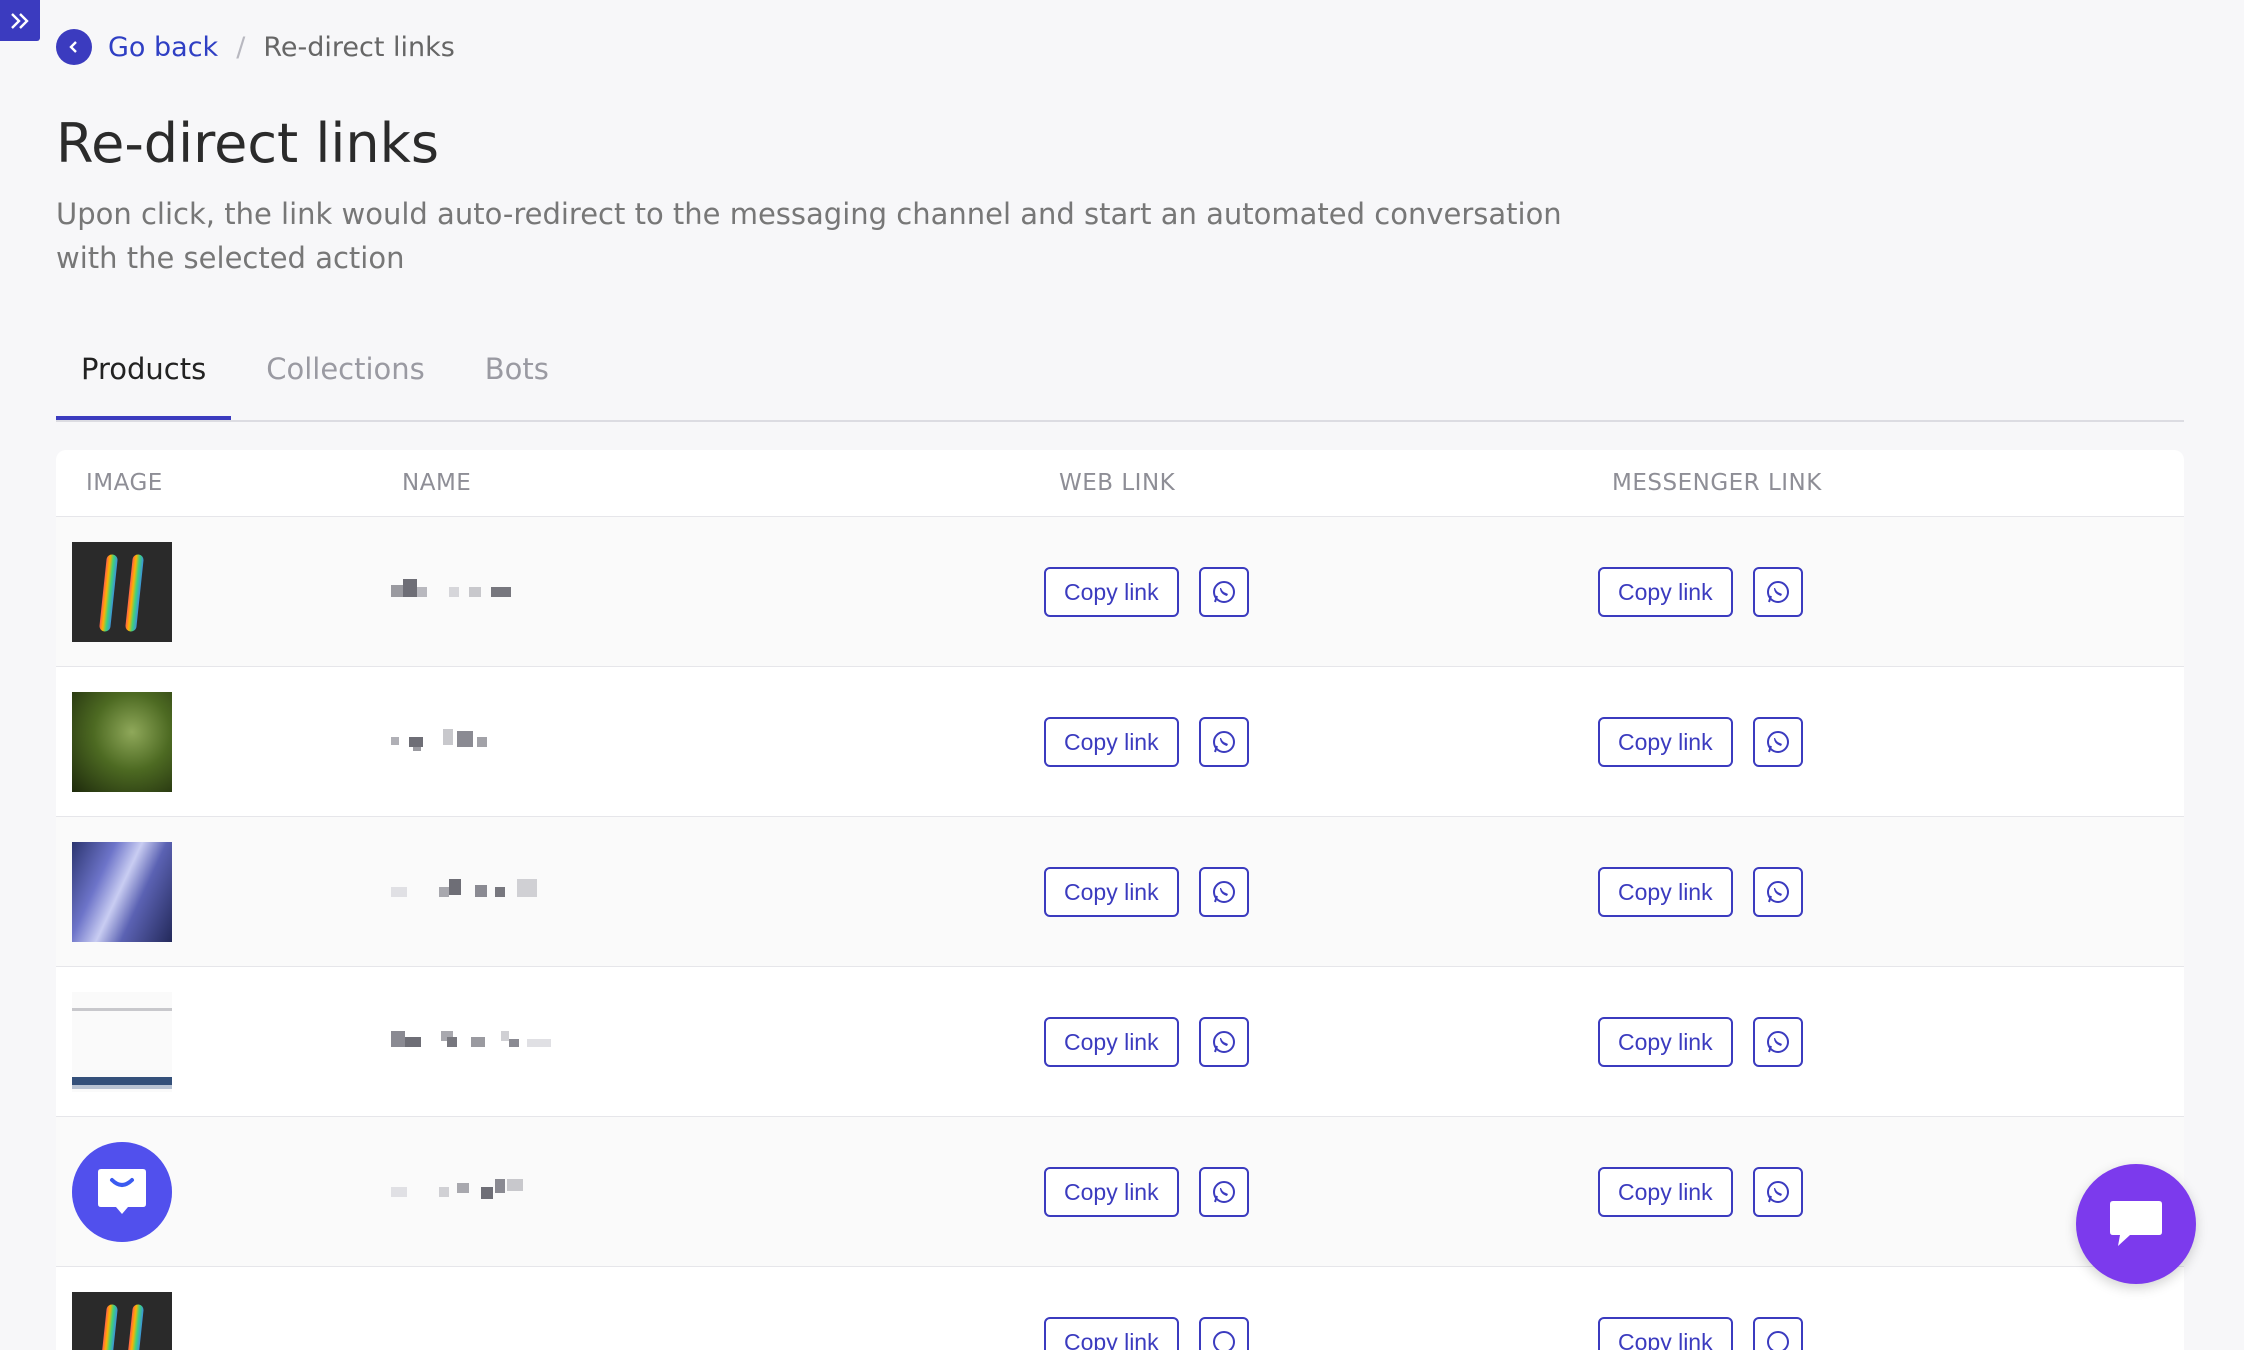 The height and width of the screenshot is (1350, 2244). I want to click on tab-collections: Collections, so click(340, 373).